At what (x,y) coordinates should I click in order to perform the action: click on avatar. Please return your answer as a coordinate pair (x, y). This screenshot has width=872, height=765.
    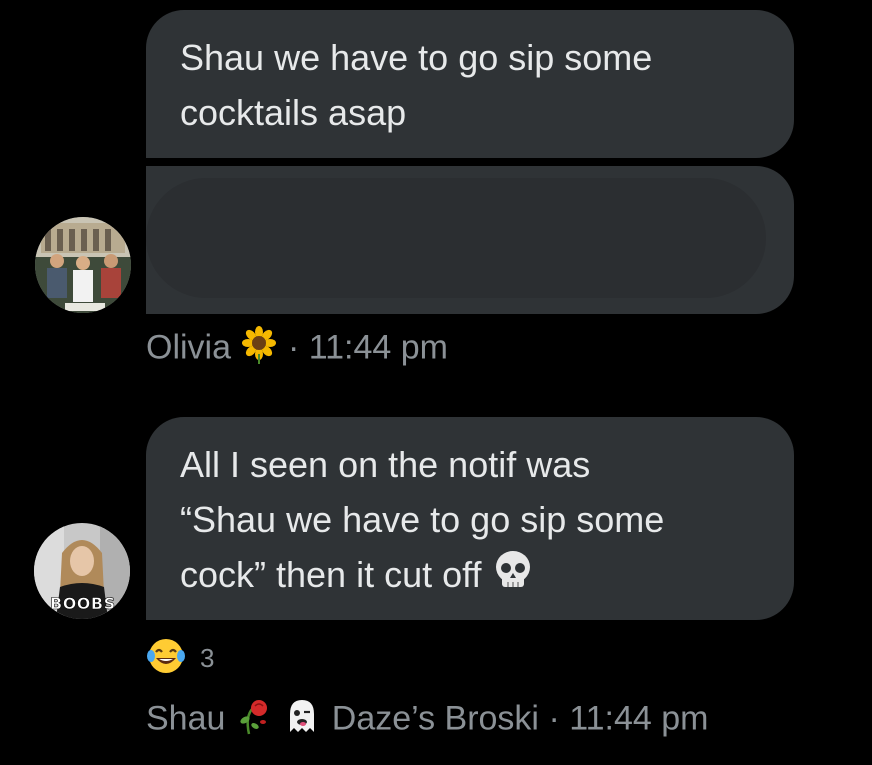
    Looking at the image, I should click on (83, 265).